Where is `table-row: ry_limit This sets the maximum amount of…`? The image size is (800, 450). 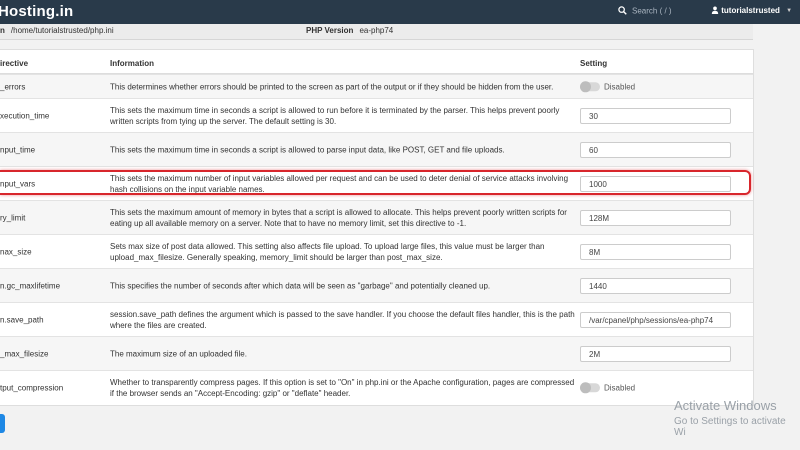
table-row: ry_limit This sets the maximum amount of… is located at coordinates (376, 217).